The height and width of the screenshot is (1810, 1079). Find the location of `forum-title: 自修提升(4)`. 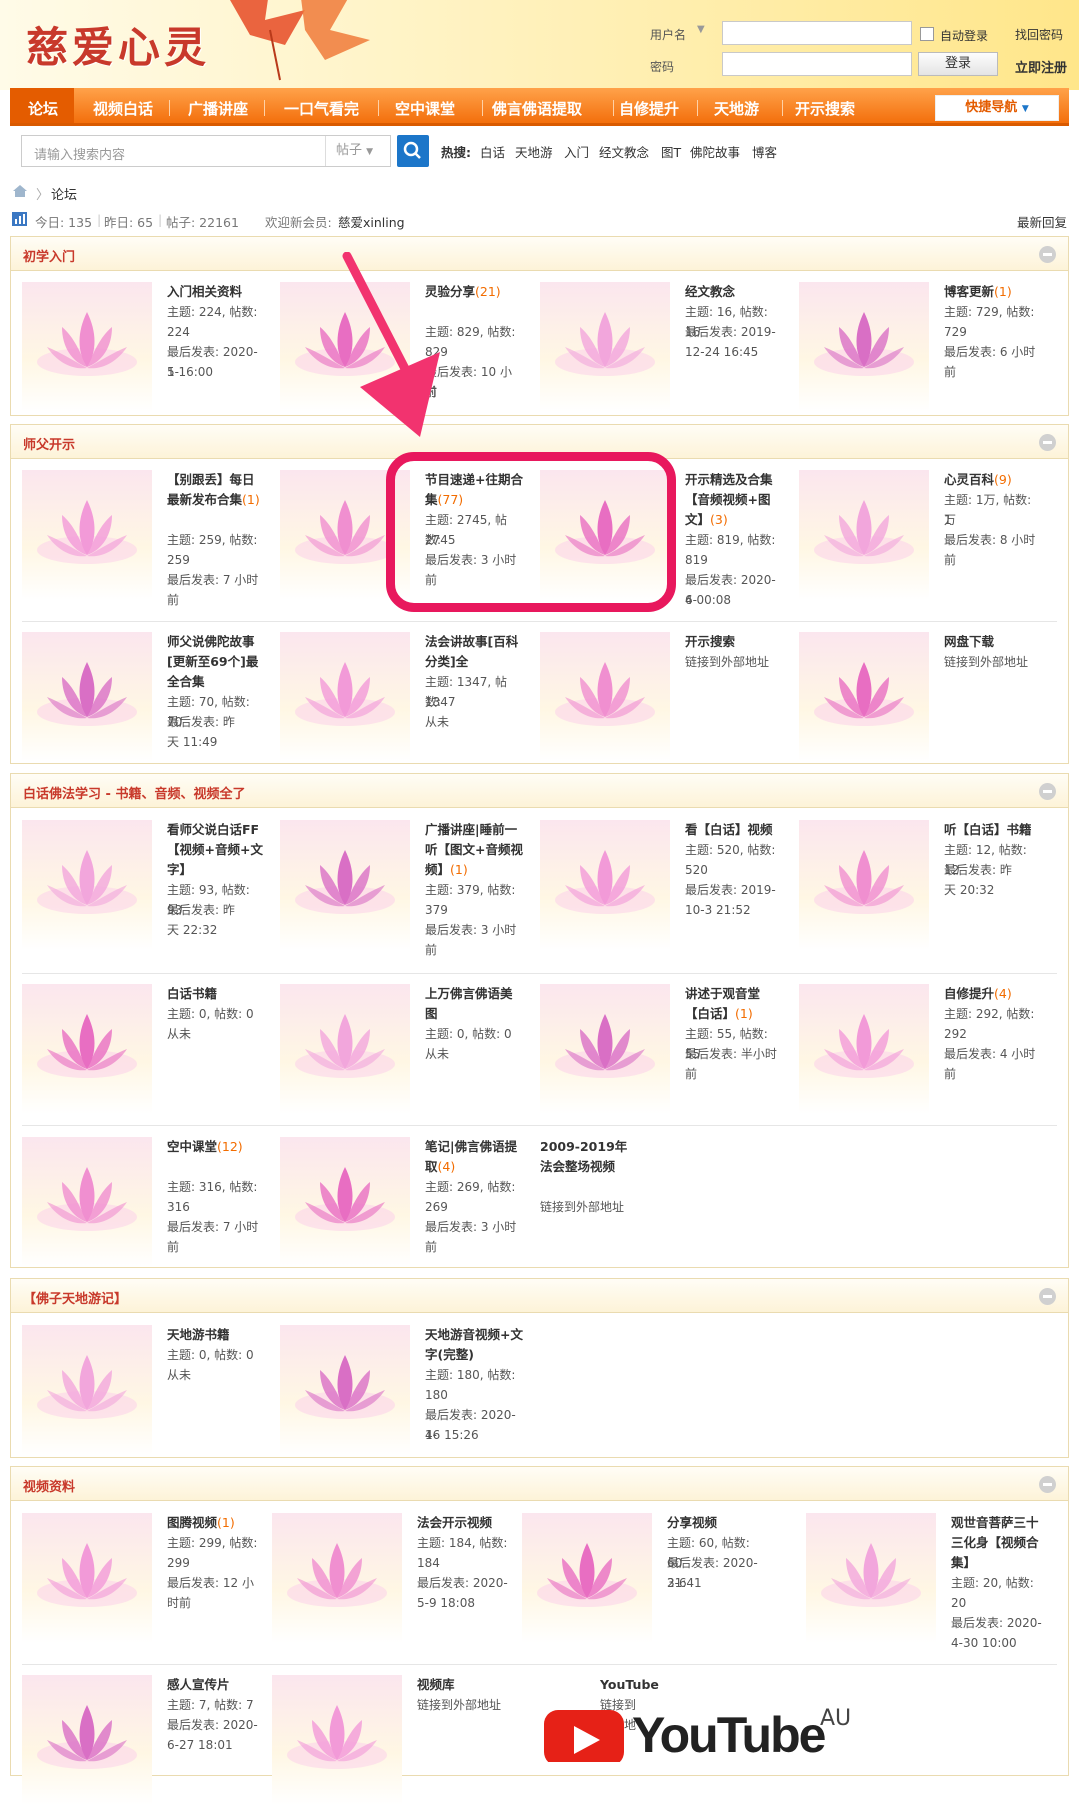

forum-title: 自修提升(4) is located at coordinates (993, 994).